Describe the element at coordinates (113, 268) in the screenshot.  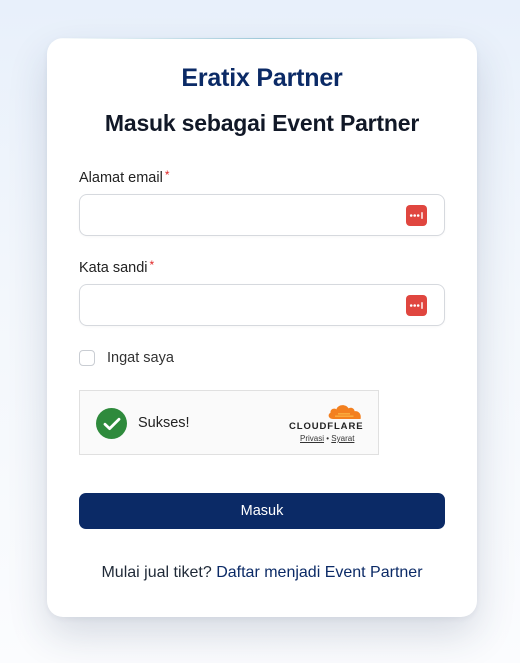
I see `password-label-text: Kata sandi` at that location.